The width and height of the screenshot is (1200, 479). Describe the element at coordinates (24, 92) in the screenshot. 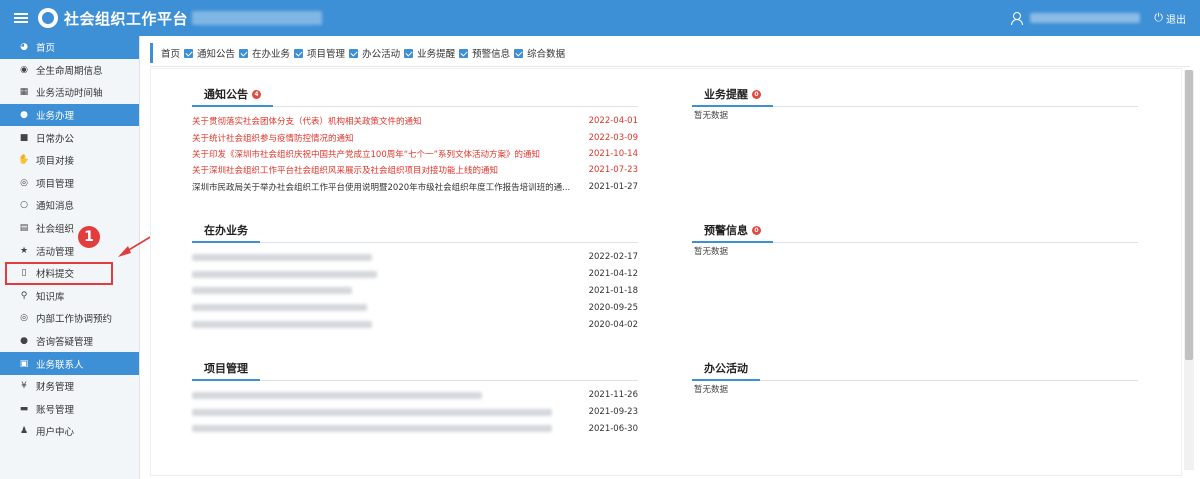

I see `calendar-icon: ▦` at that location.